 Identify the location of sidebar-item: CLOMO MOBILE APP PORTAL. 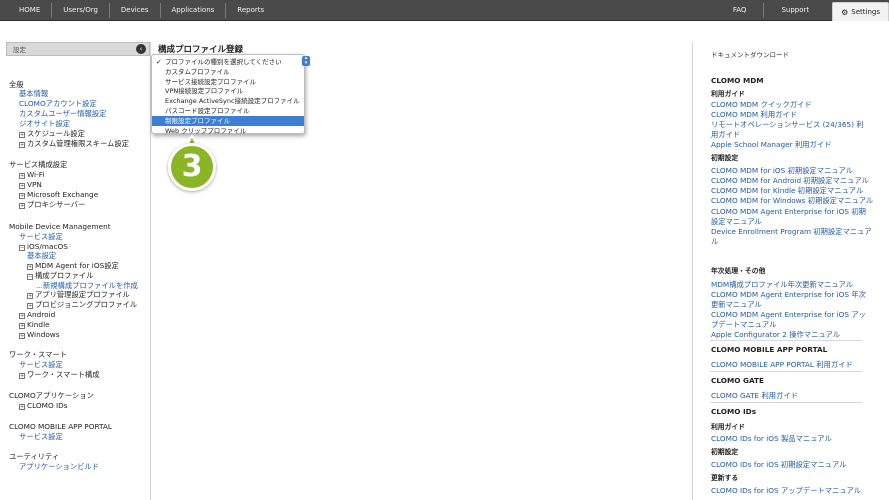
(60, 427).